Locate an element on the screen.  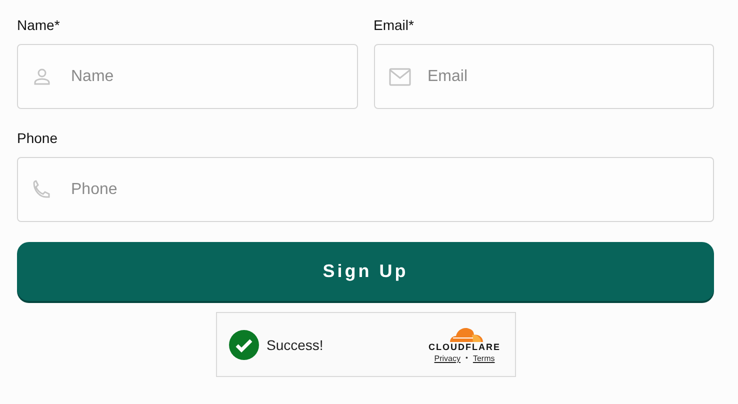
input-field: Name is located at coordinates (187, 76).